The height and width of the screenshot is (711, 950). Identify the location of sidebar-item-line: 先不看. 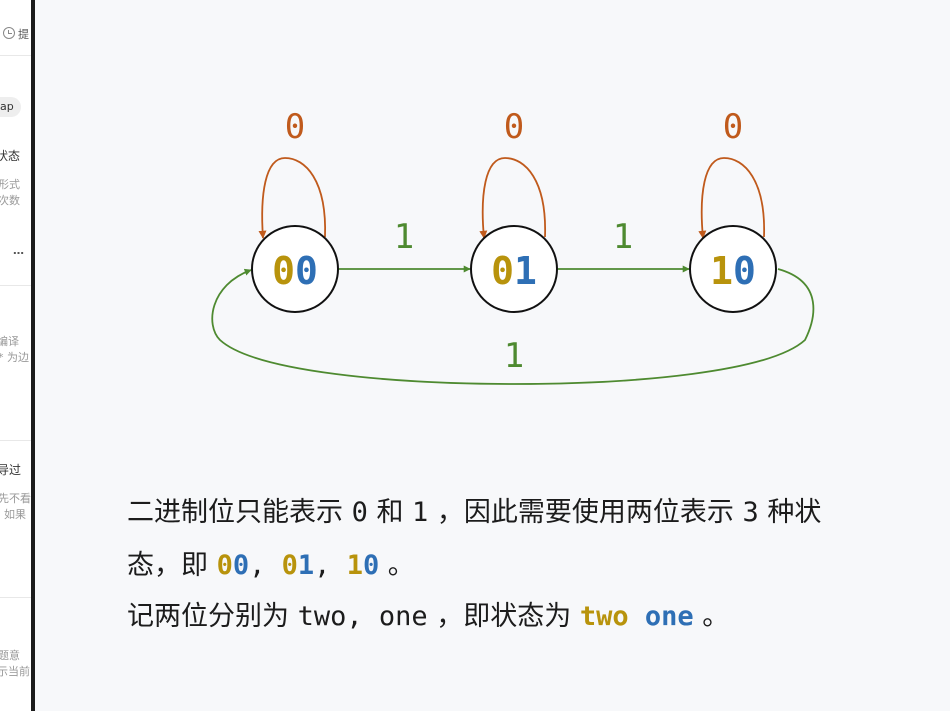
(15, 498).